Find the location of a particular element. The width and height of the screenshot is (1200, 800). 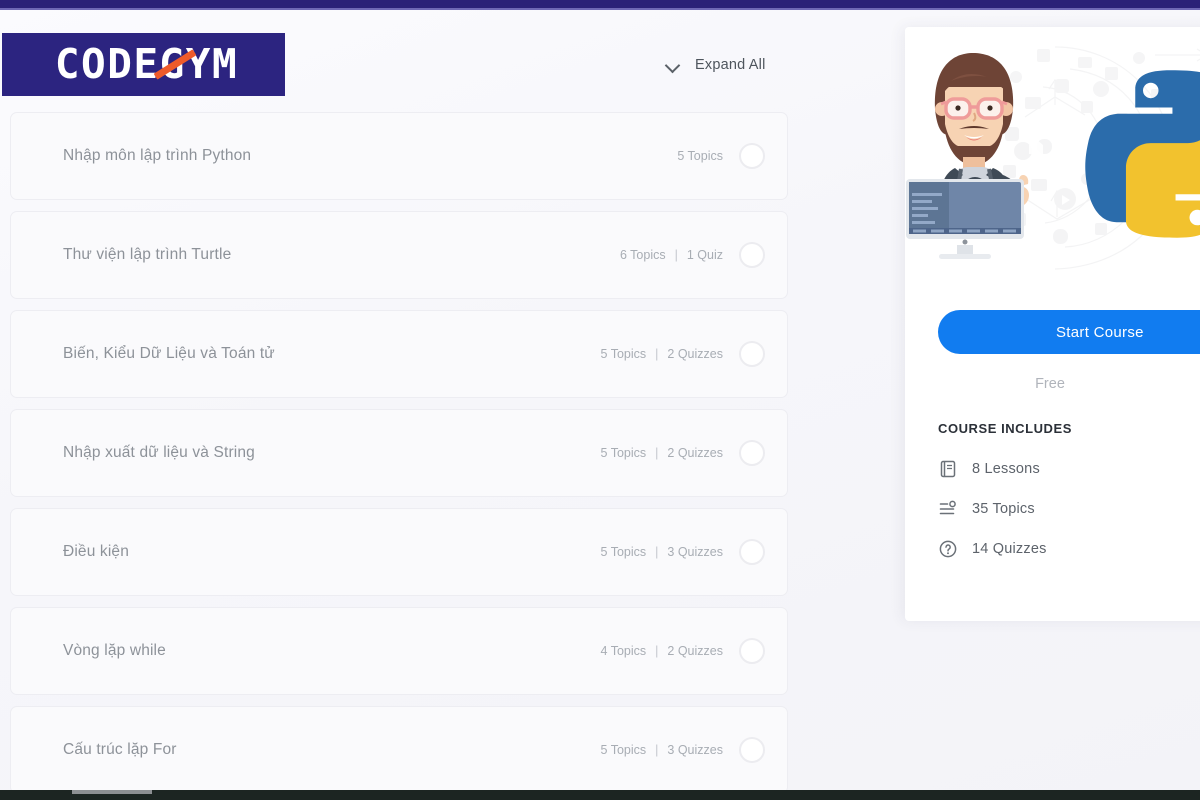

expand-all-label: Expand All is located at coordinates (730, 65).